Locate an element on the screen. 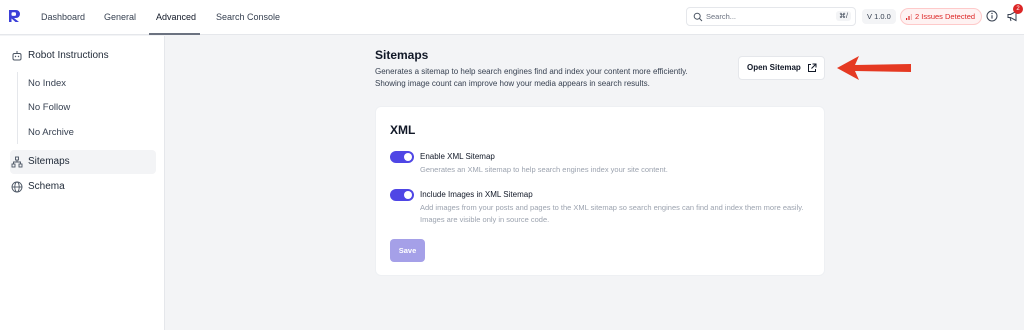  search-icon is located at coordinates (698, 17).